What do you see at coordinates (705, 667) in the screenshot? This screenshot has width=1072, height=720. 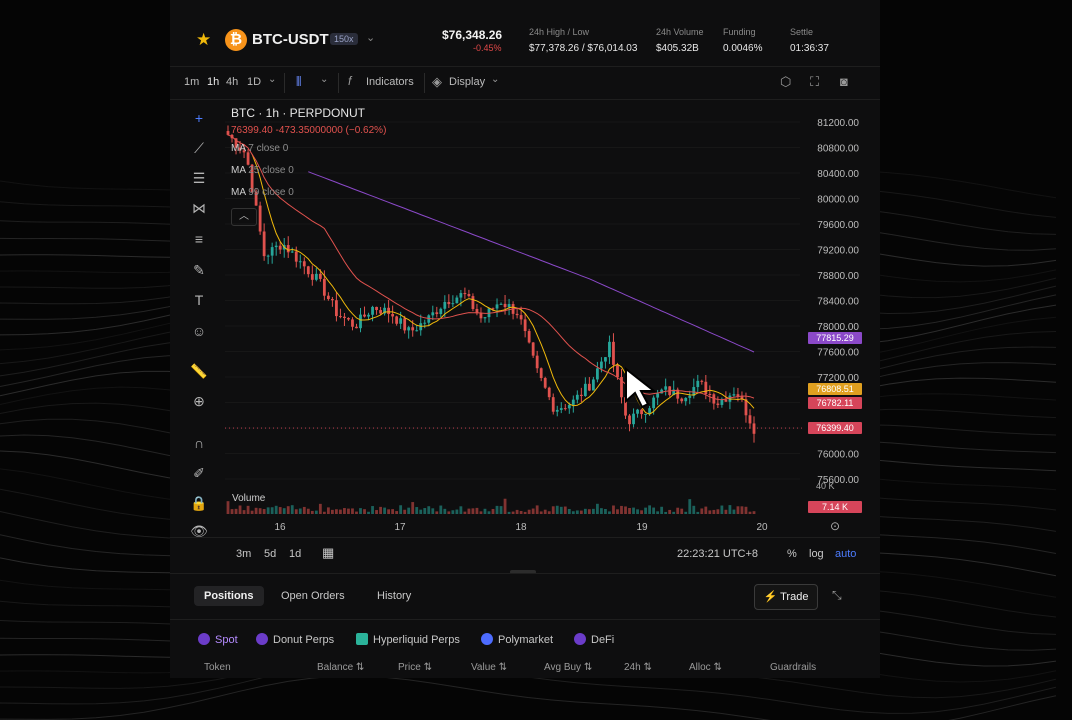 I see `col-alloc: Alloc ⇅` at bounding box center [705, 667].